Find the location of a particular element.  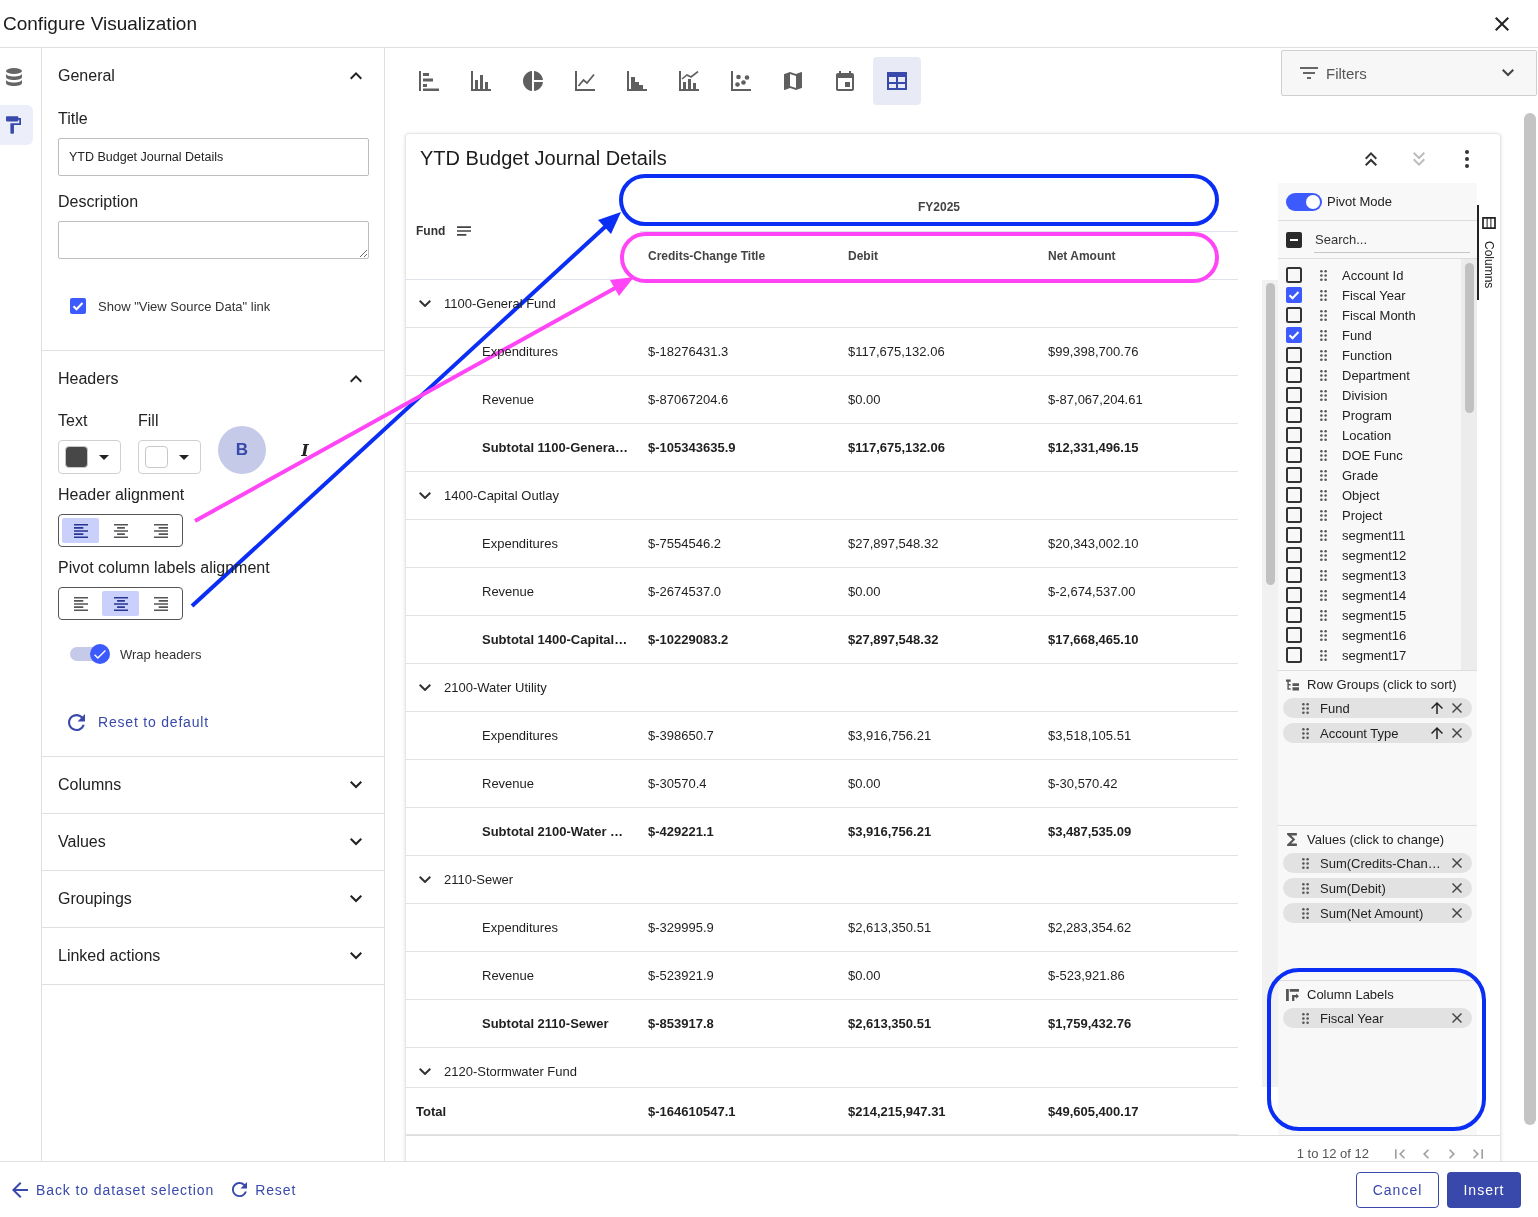

italic-button: I is located at coordinates (305, 450).